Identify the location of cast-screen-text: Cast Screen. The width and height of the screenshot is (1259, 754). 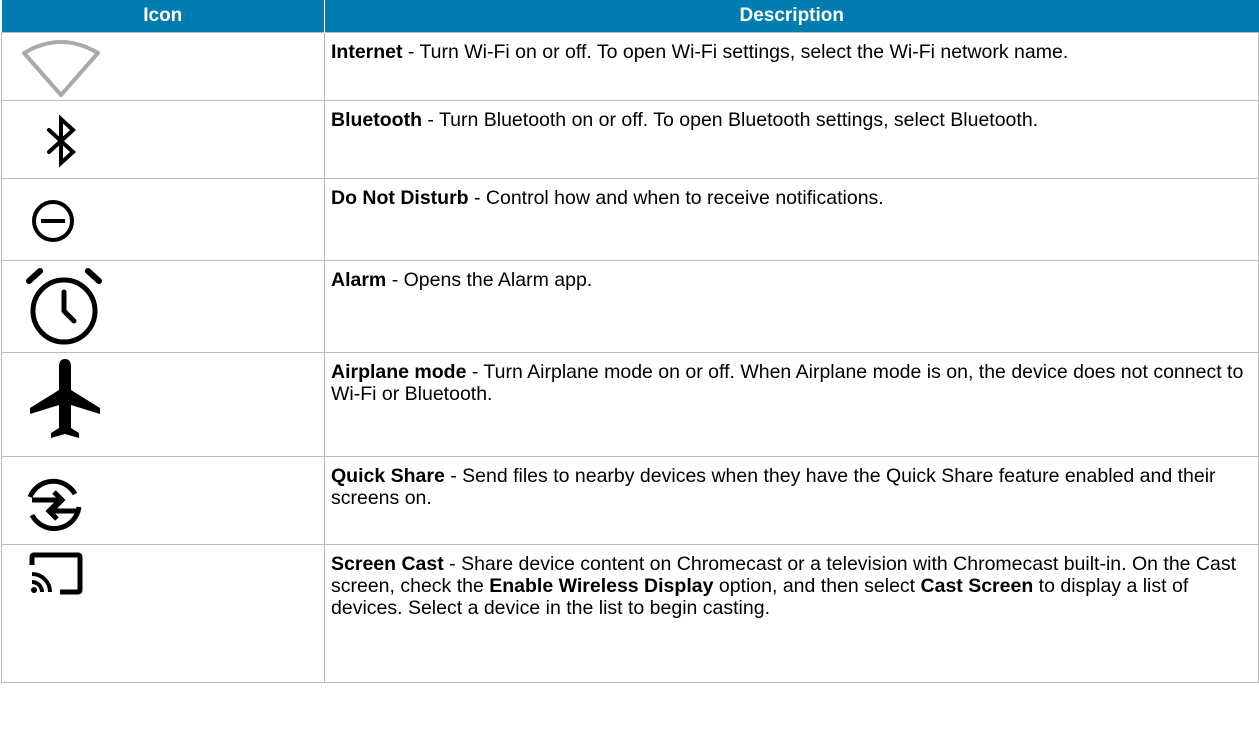
(977, 586).